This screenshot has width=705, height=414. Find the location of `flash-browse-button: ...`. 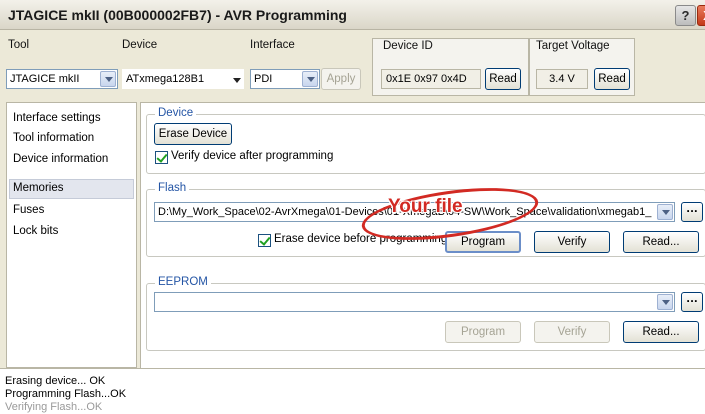

flash-browse-button: ... is located at coordinates (692, 212).